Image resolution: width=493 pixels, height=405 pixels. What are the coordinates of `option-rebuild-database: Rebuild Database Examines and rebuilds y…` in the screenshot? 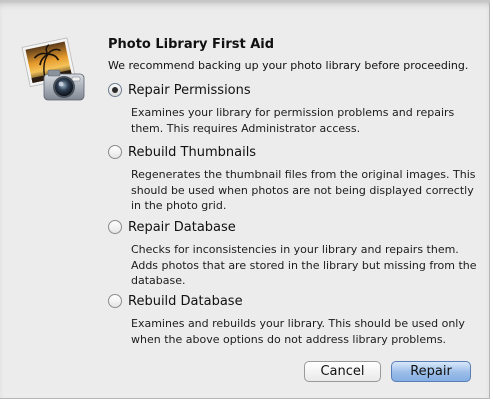 It's located at (293, 319).